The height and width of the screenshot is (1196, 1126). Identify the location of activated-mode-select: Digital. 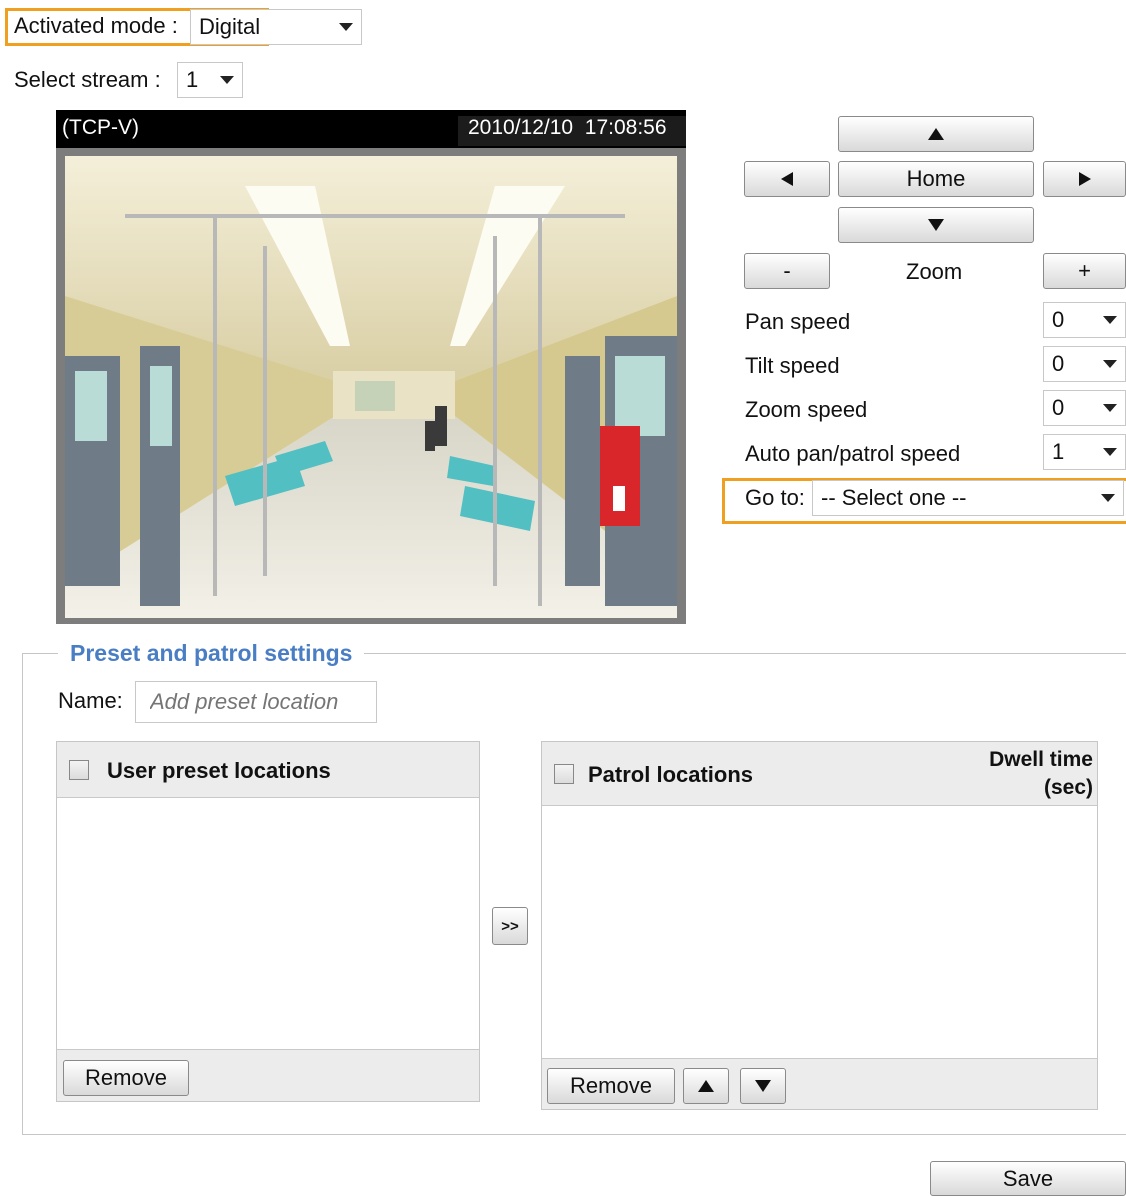
(276, 27).